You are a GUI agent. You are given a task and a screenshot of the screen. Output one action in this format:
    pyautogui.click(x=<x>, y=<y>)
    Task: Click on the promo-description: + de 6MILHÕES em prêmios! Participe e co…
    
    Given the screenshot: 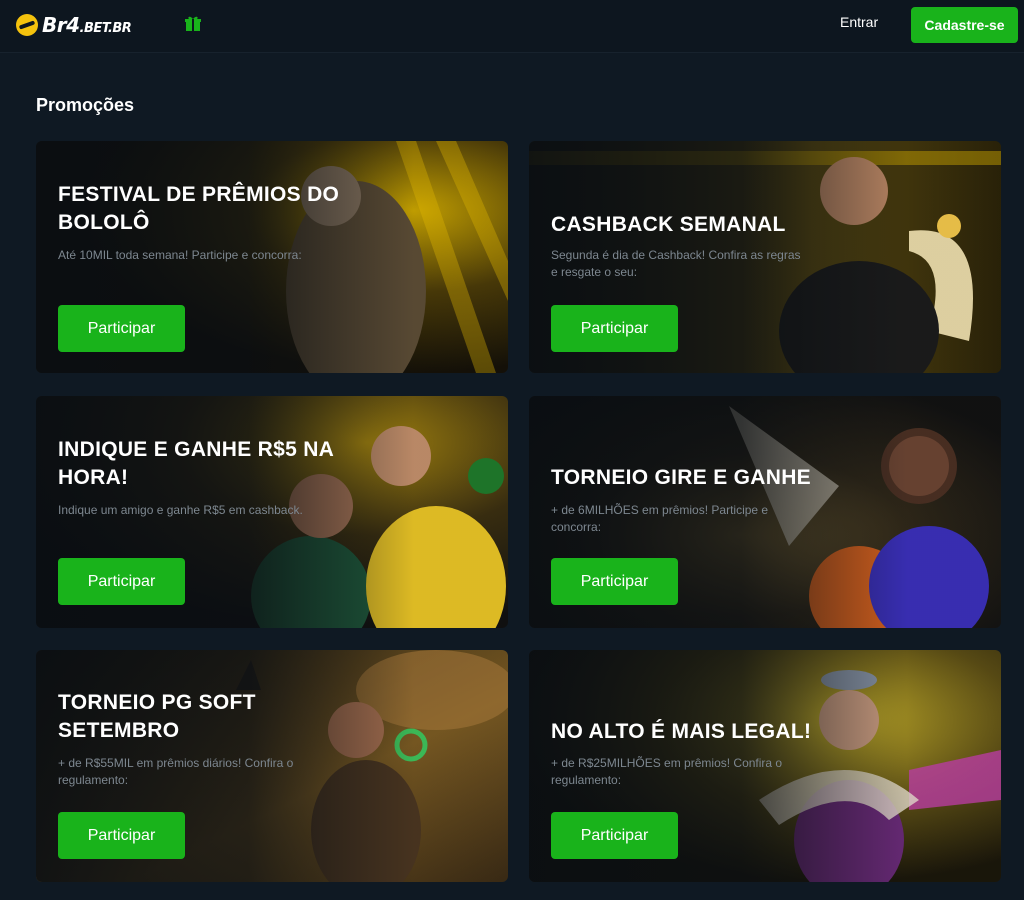 What is the action you would take?
    pyautogui.click(x=660, y=518)
    